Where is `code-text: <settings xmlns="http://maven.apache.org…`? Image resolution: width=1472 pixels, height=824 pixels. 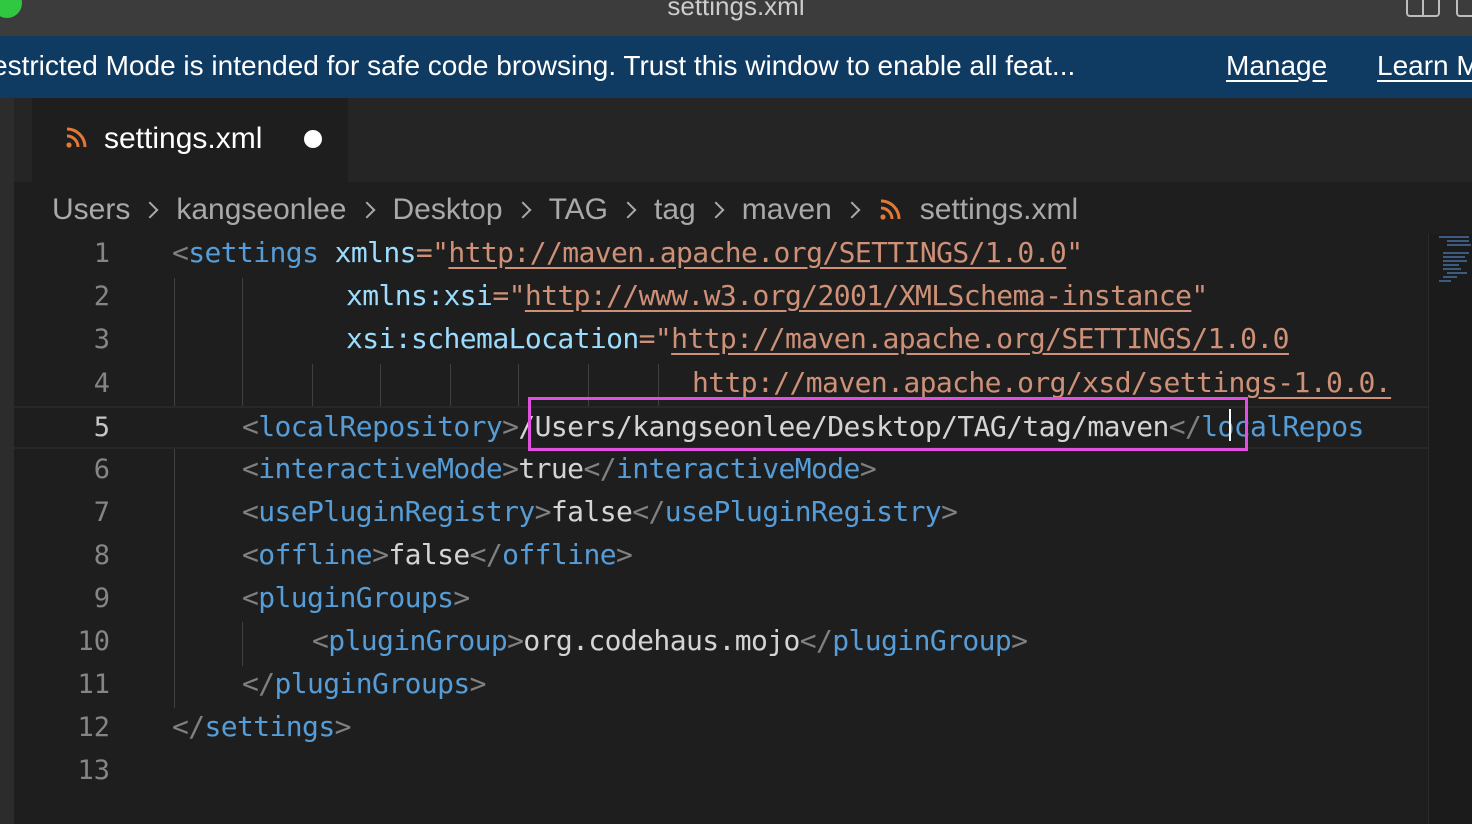
code-text: <settings xmlns="http://maven.apache.org… is located at coordinates (627, 252).